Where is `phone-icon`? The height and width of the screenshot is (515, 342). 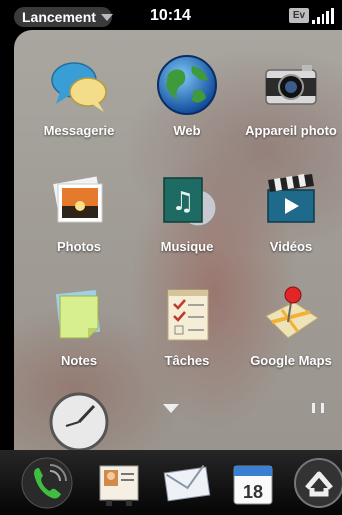
phone-icon is located at coordinates (47, 483).